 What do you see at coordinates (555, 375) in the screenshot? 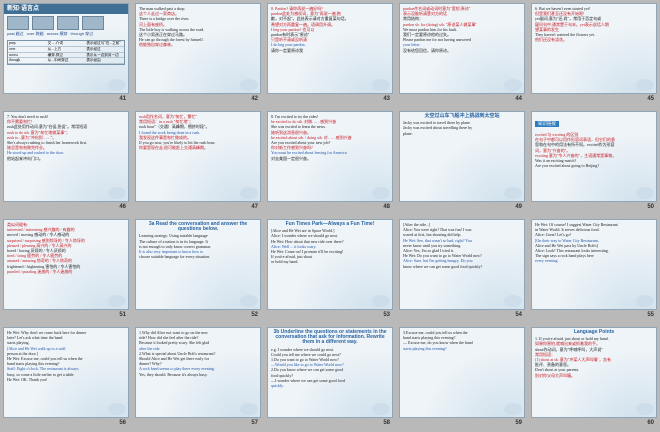
I see `text-line: 别对你父母大声叫嚷。` at bounding box center [555, 375].